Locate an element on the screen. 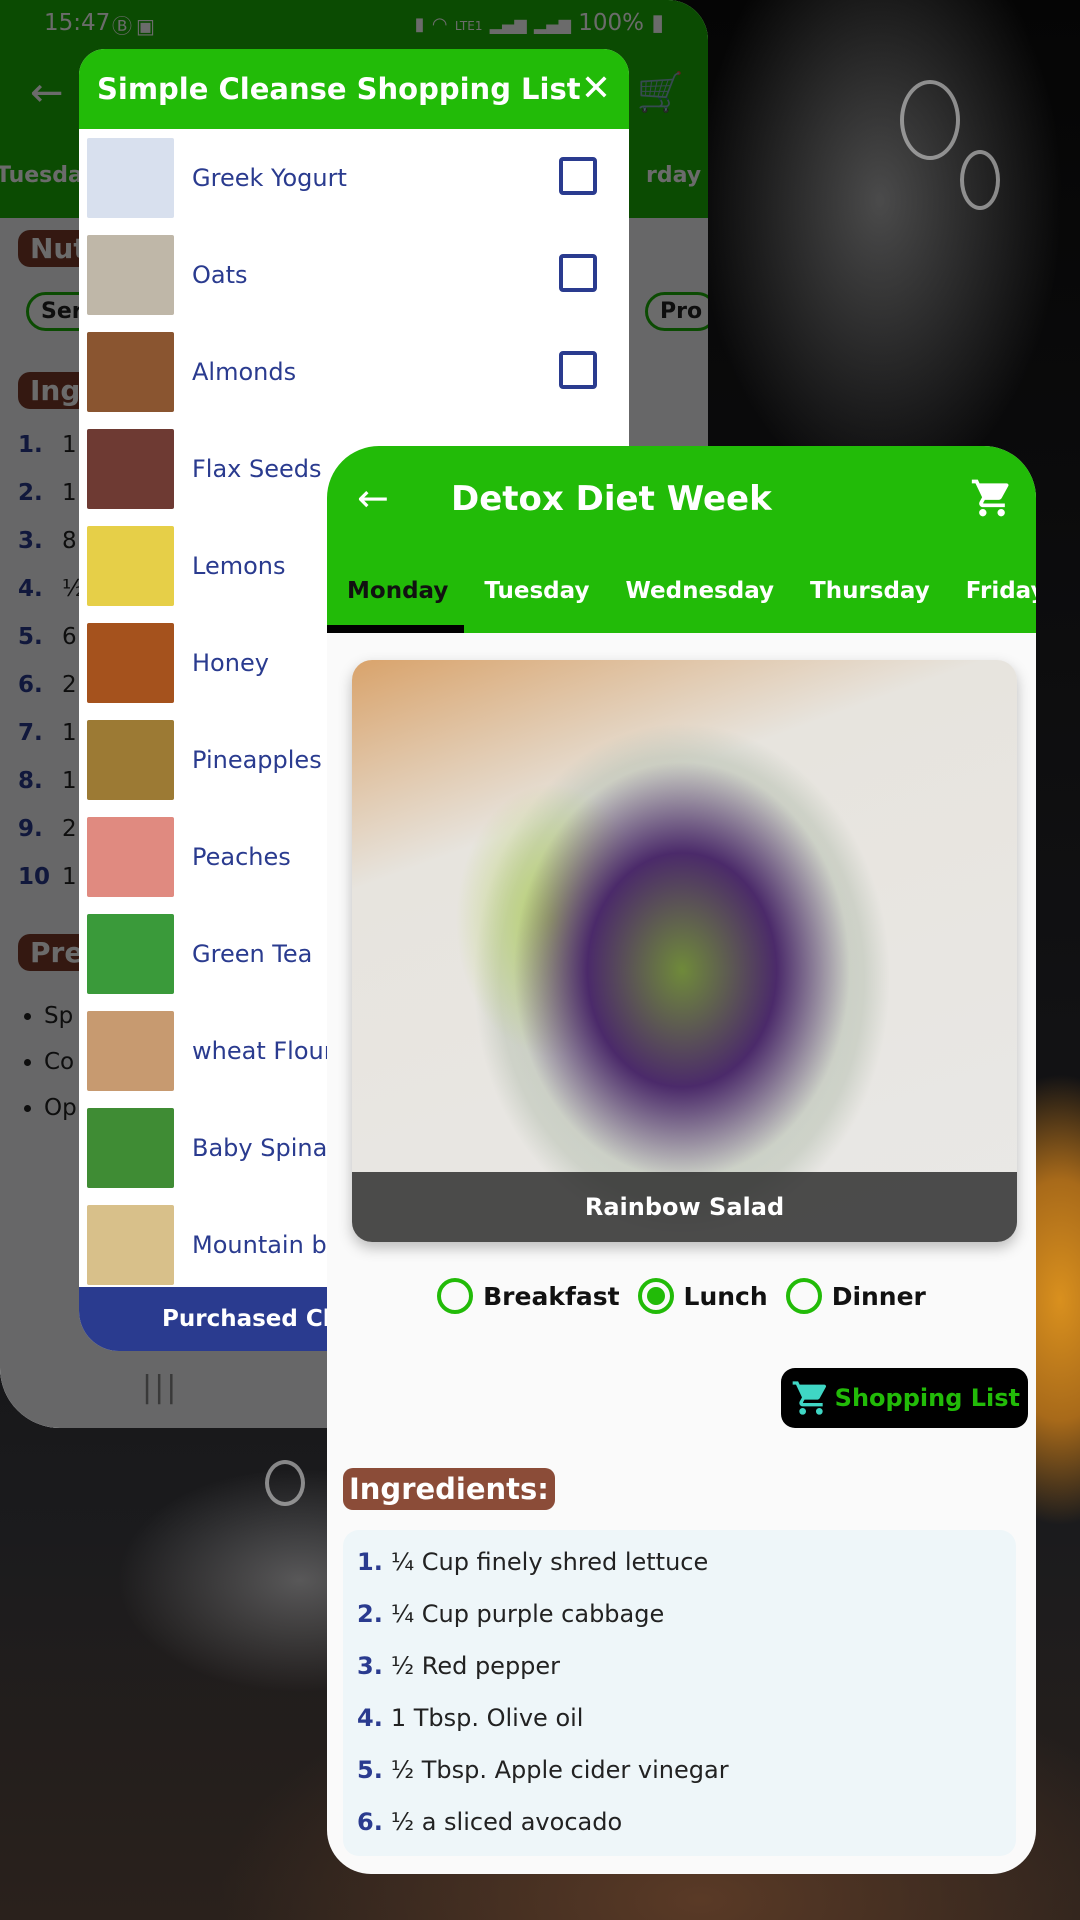 The height and width of the screenshot is (1920, 1080). tab-monday: Monday is located at coordinates (396, 604).